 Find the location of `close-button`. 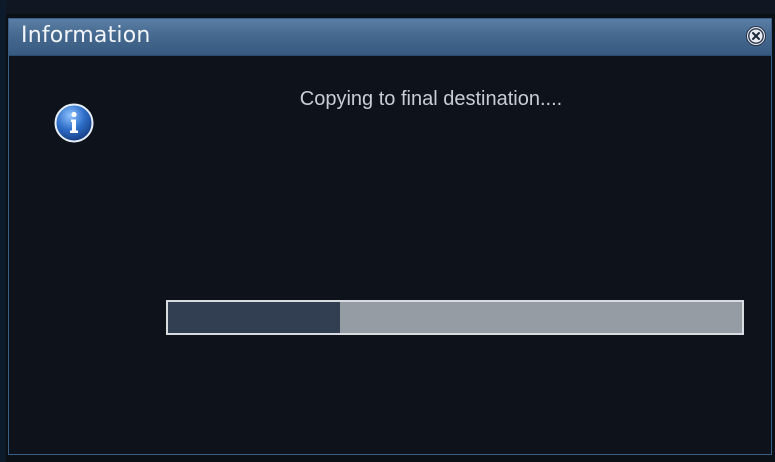

close-button is located at coordinates (756, 36).